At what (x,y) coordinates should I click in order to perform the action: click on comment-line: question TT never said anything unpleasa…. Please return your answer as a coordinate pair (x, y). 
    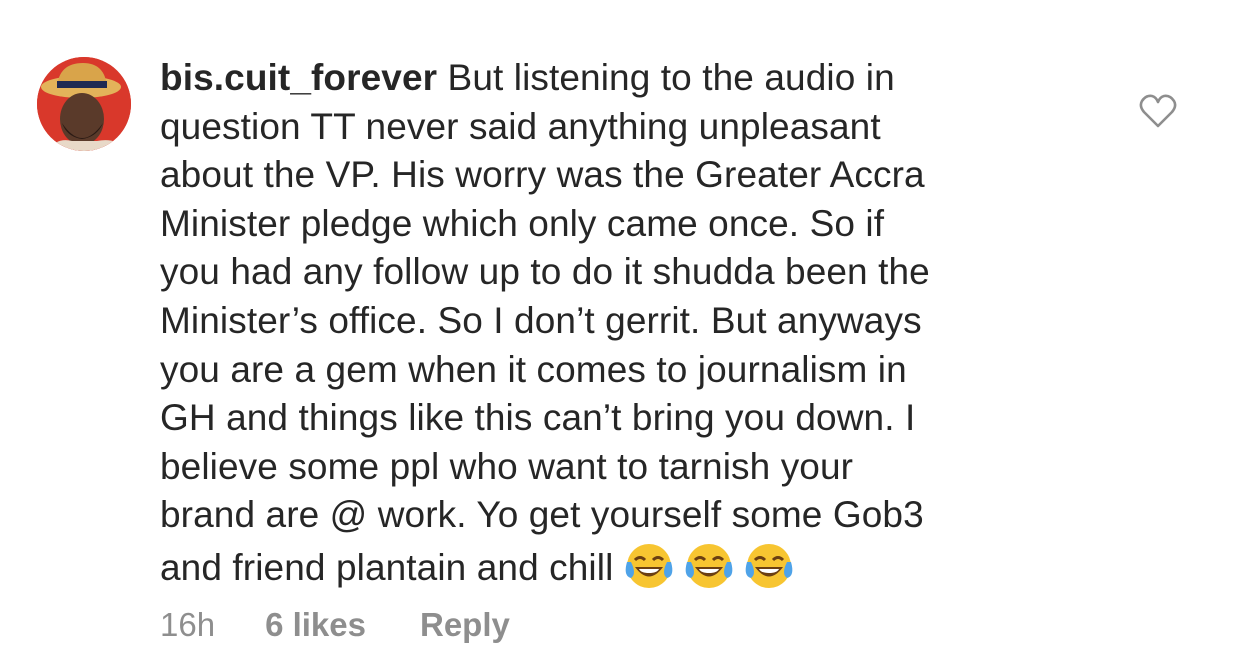
    Looking at the image, I should click on (520, 126).